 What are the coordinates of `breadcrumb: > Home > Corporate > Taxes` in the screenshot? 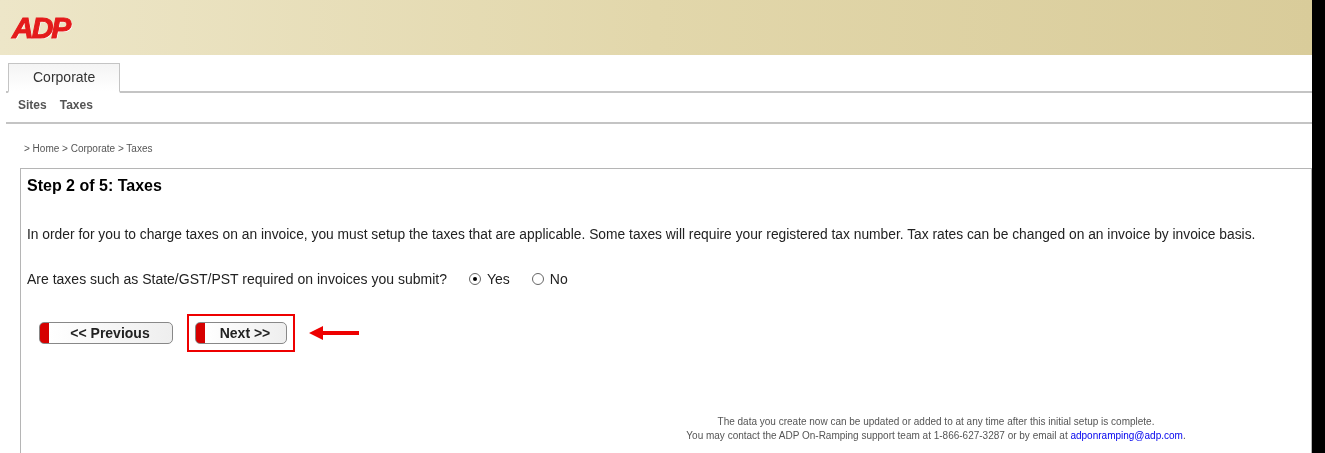 It's located at (88, 148).